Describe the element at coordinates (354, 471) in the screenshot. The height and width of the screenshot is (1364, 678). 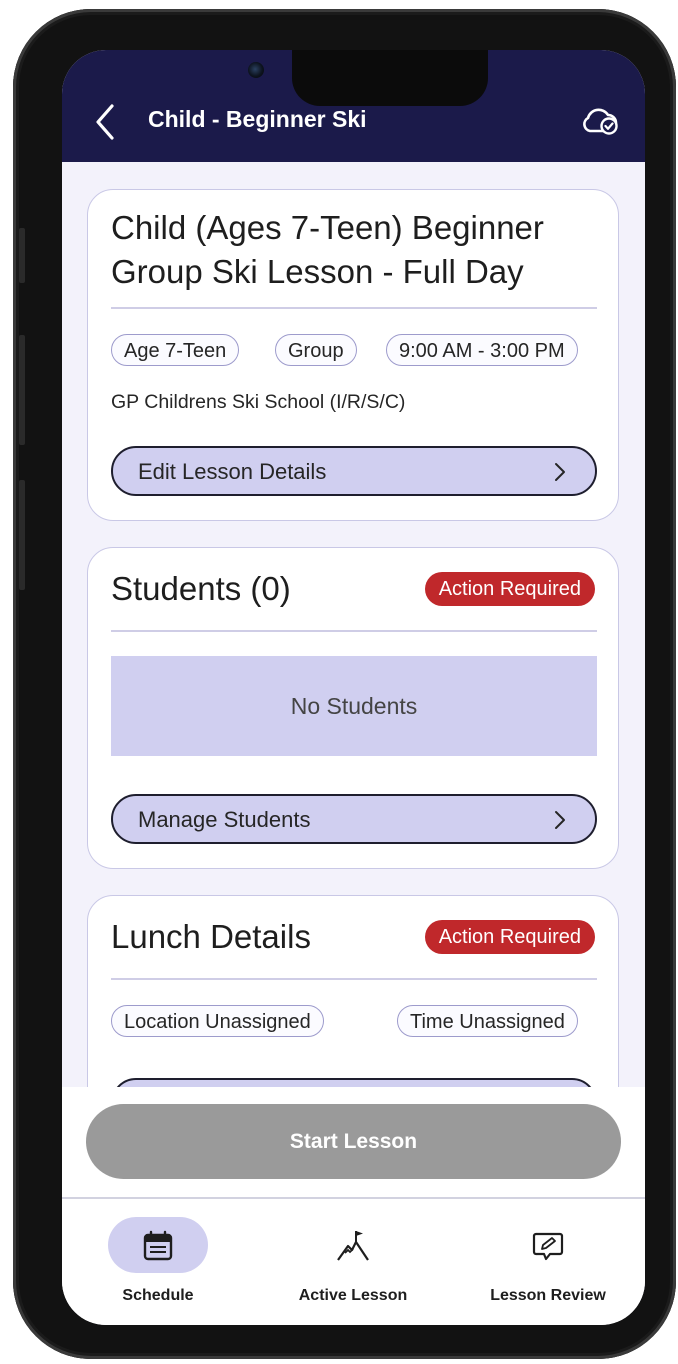
I see `edit-lesson-details-button: Edit Lesson Details` at that location.